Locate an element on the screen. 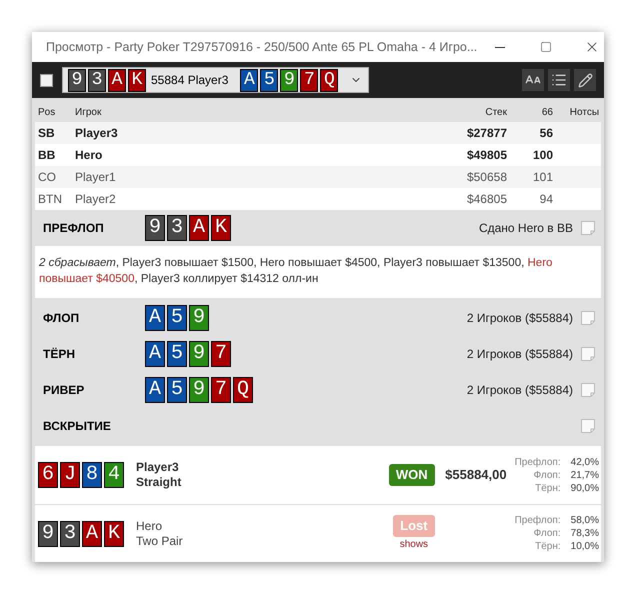  player-cell-text: Player3 is located at coordinates (97, 133).